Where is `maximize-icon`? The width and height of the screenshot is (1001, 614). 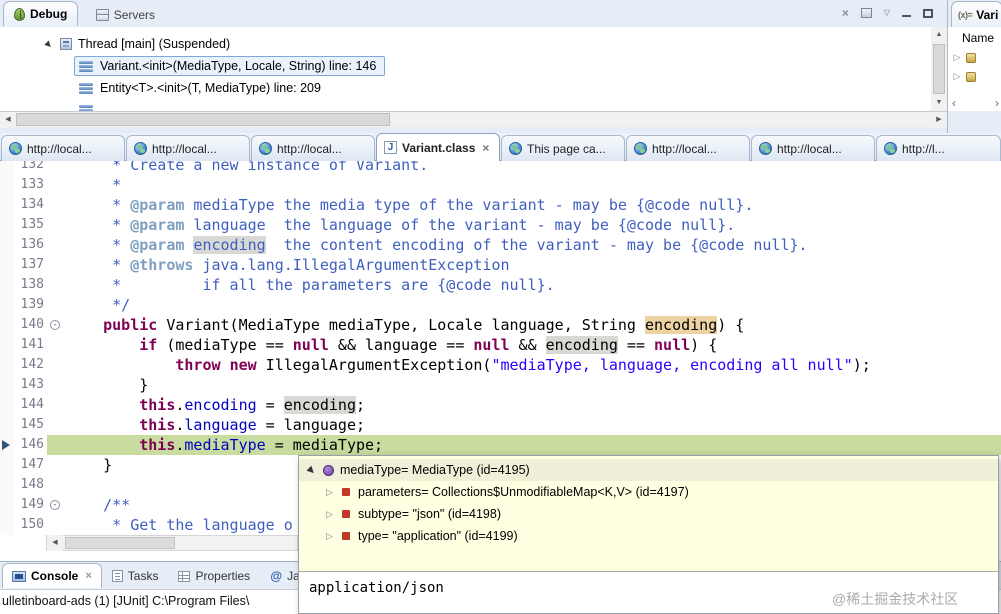
maximize-icon is located at coordinates (928, 13).